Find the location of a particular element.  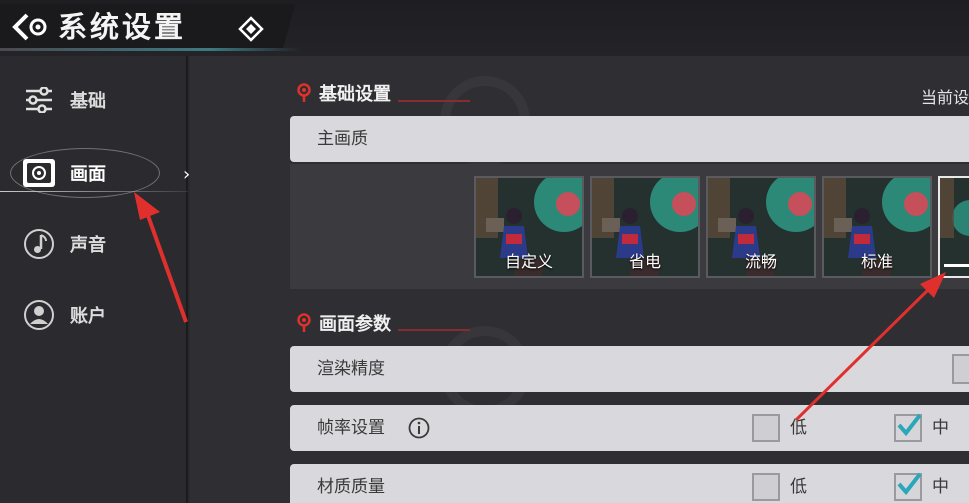

preset-thumbnail is located at coordinates (954, 227).